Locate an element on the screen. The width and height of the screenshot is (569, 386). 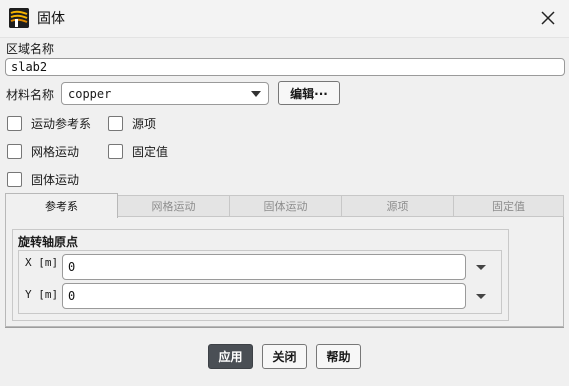
origin-x-label: X [m] is located at coordinates (42, 262).